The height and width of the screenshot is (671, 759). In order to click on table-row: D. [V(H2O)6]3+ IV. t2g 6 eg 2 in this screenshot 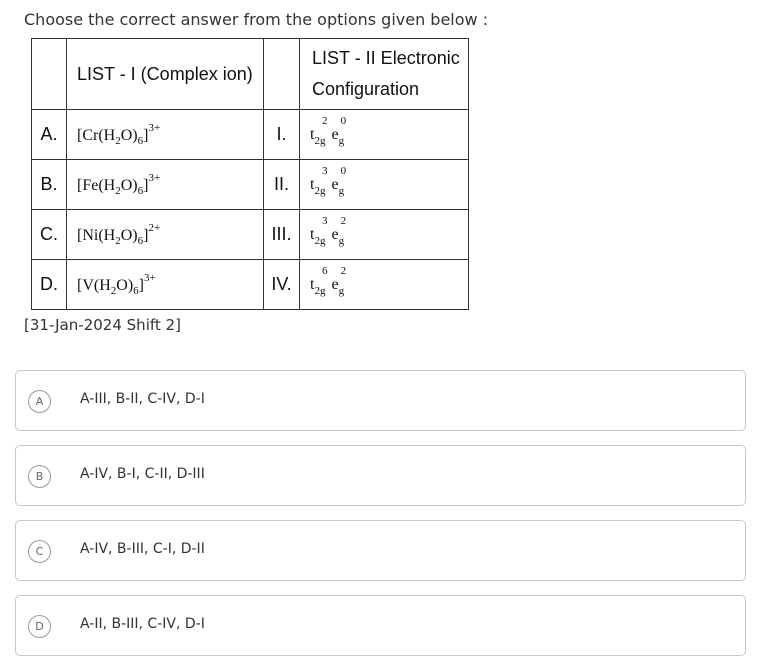, I will do `click(250, 284)`.